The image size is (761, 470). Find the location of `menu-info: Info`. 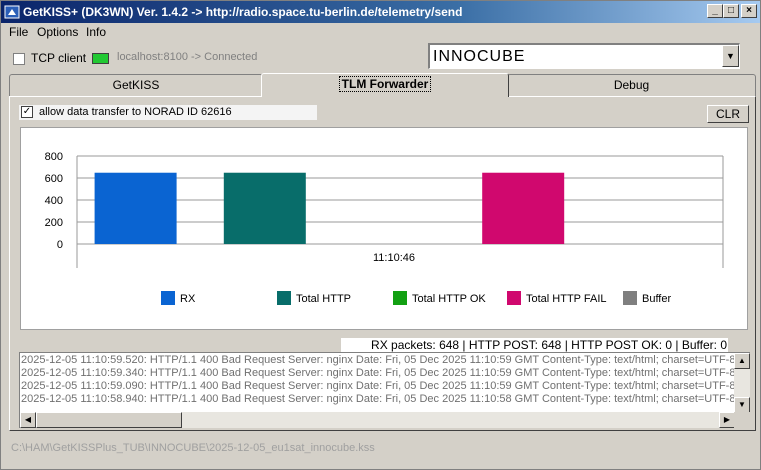

menu-info: Info is located at coordinates (96, 32).